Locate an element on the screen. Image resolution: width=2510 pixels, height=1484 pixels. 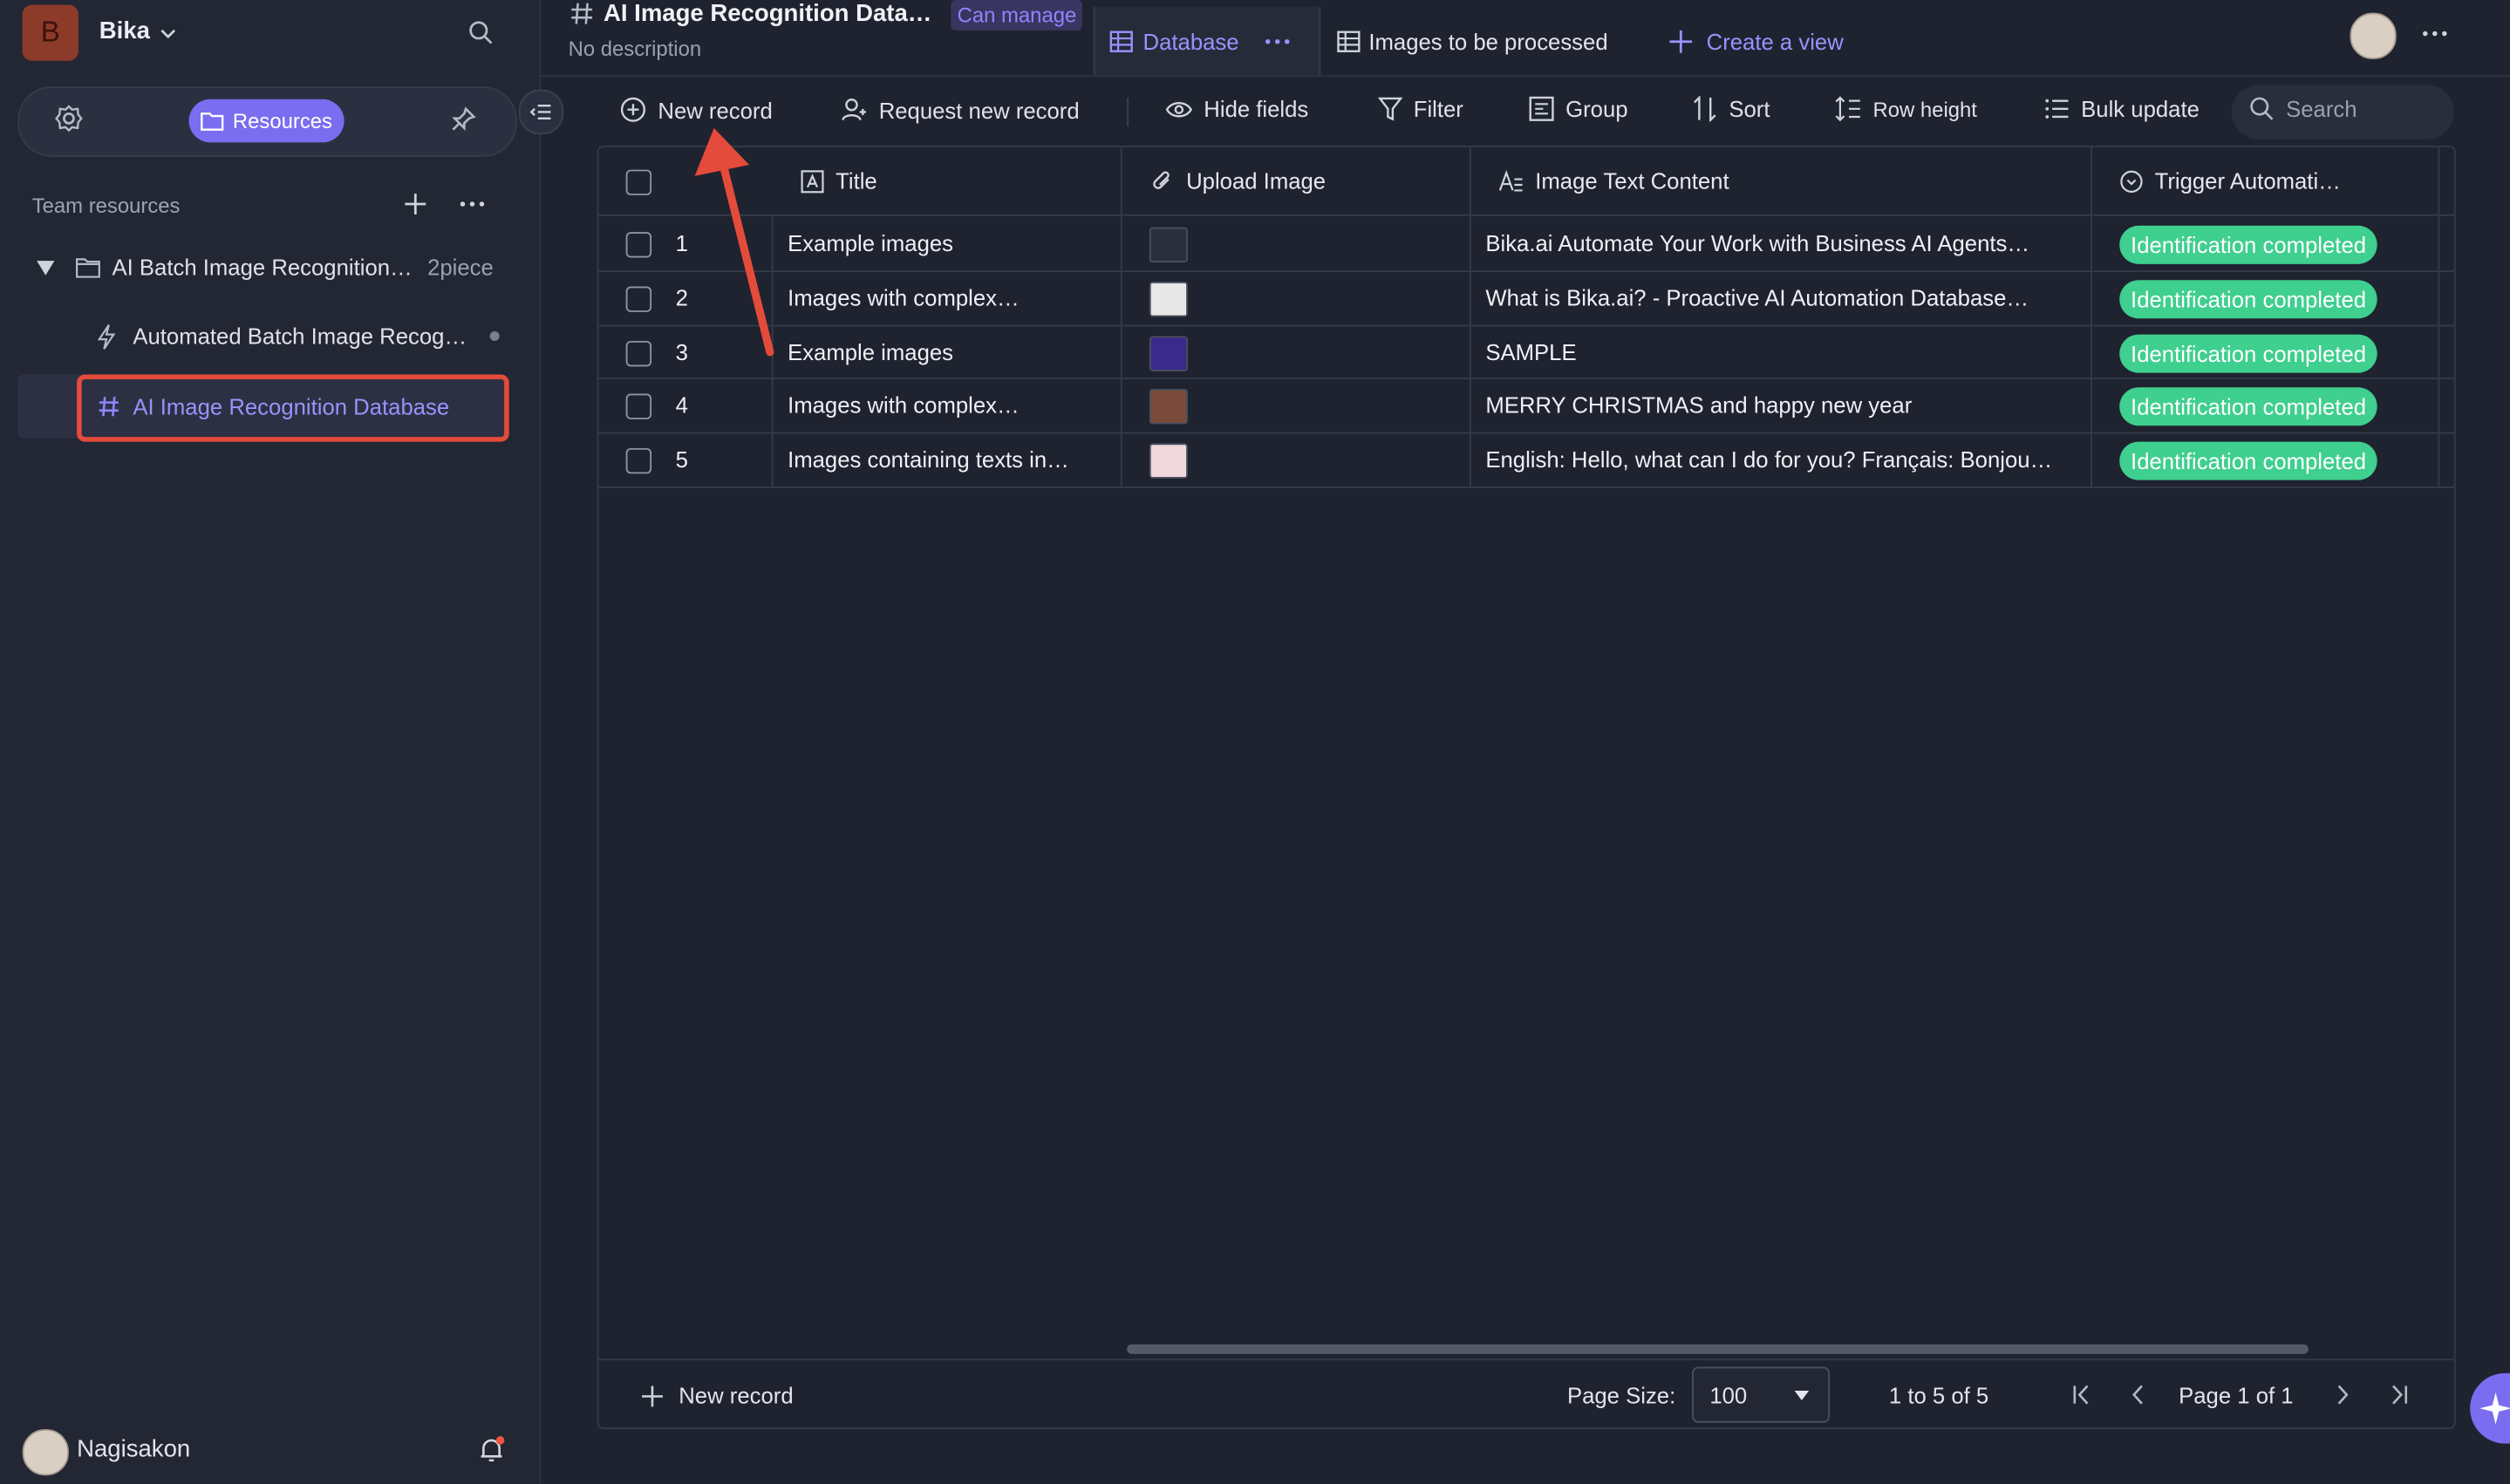
next-page-icon is located at coordinates (2342, 1395).